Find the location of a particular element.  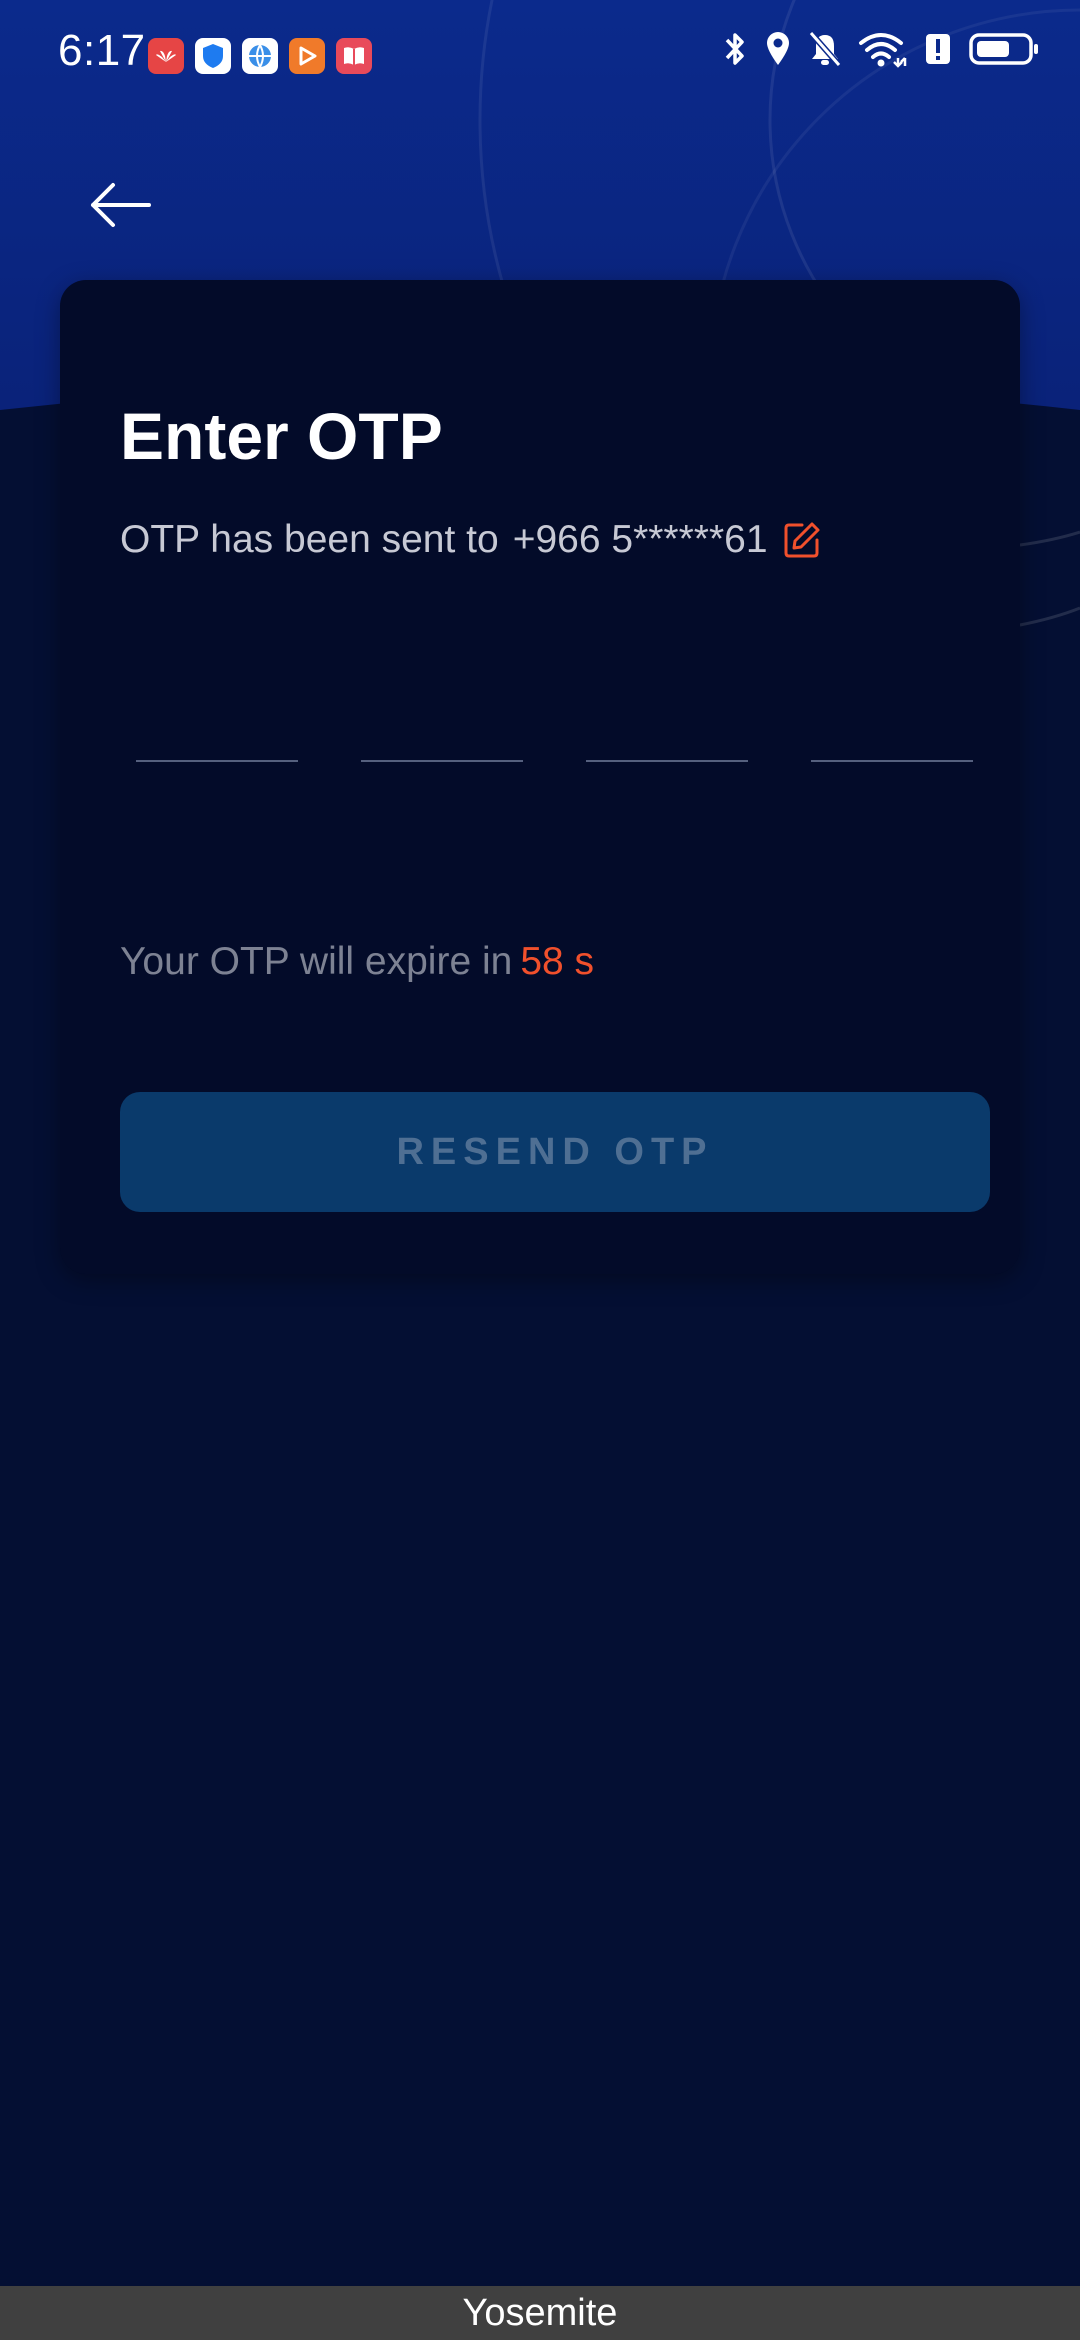

page-title: Enter OTP is located at coordinates (281, 436).